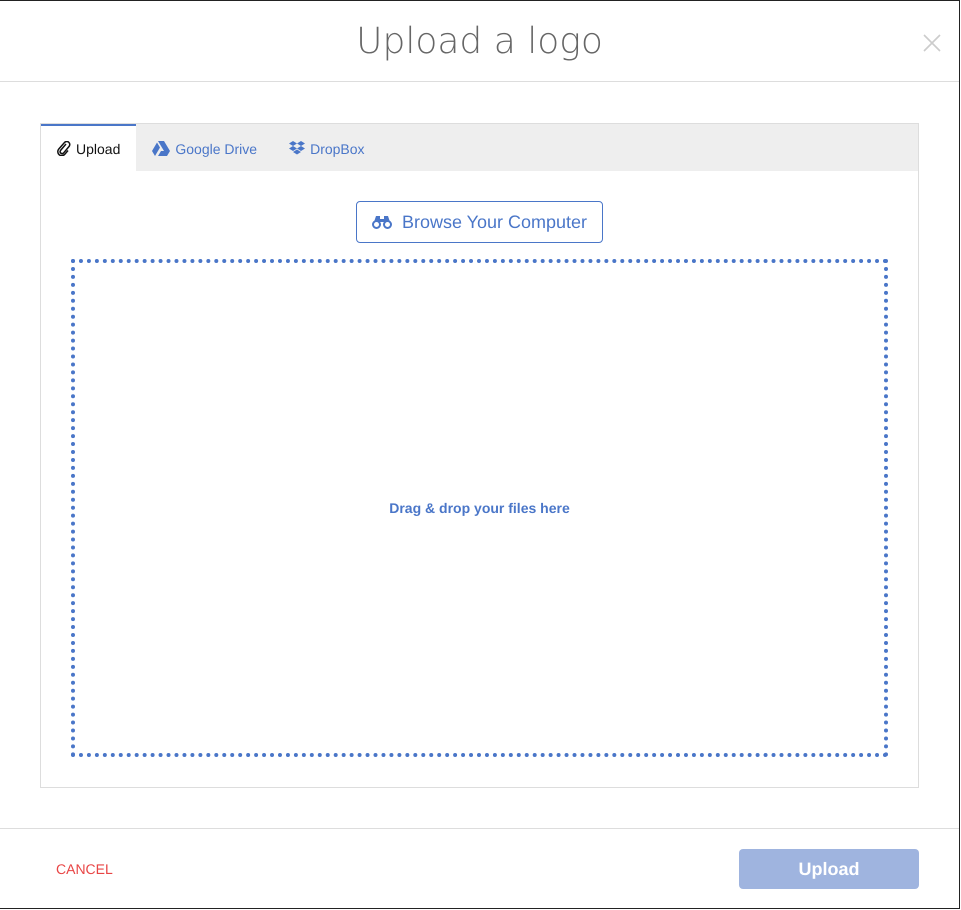 This screenshot has height=910, width=961. I want to click on dropzone-text: Drag & drop your files here, so click(479, 508).